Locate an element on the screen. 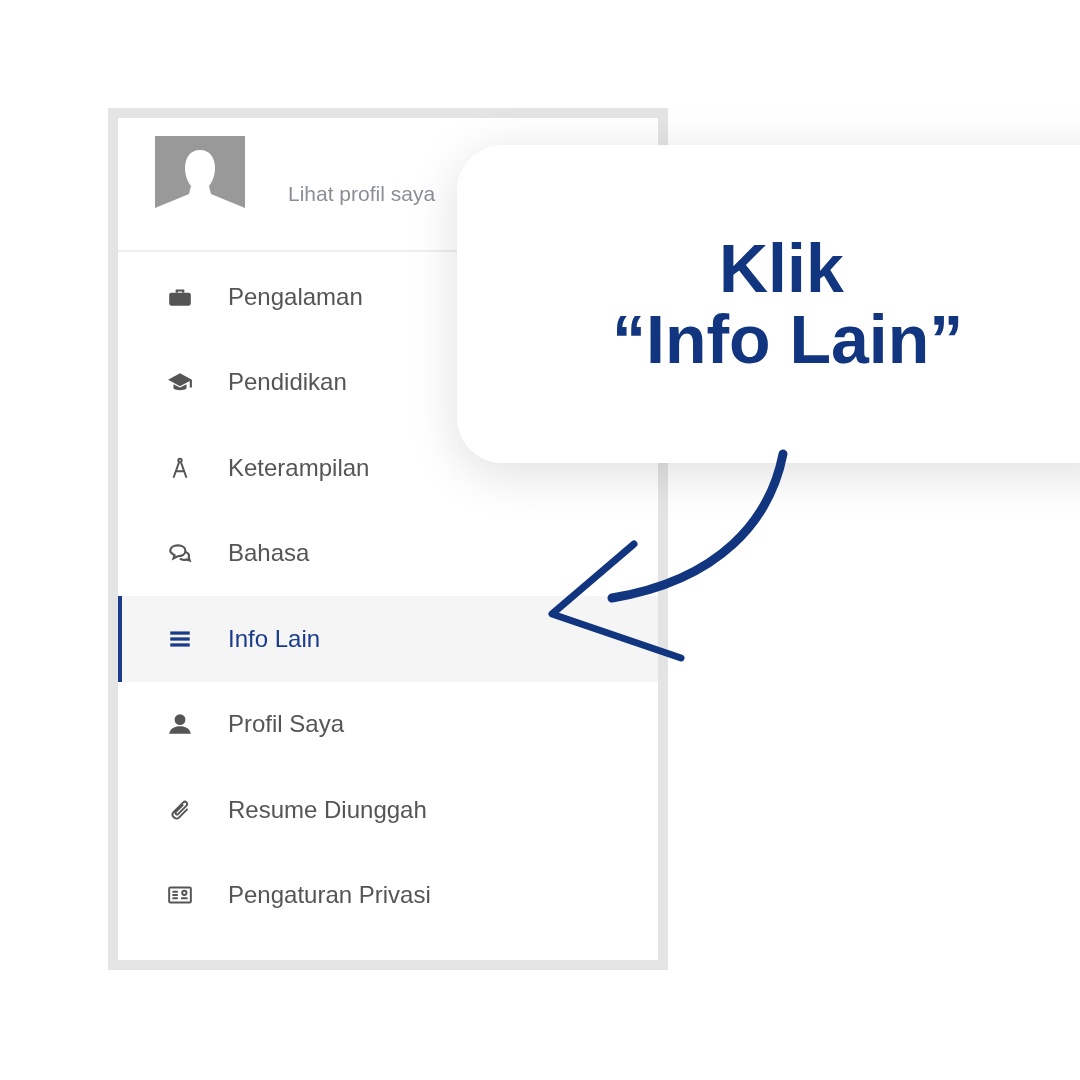 Image resolution: width=1080 pixels, height=1080 pixels. avatar-icon is located at coordinates (200, 176).